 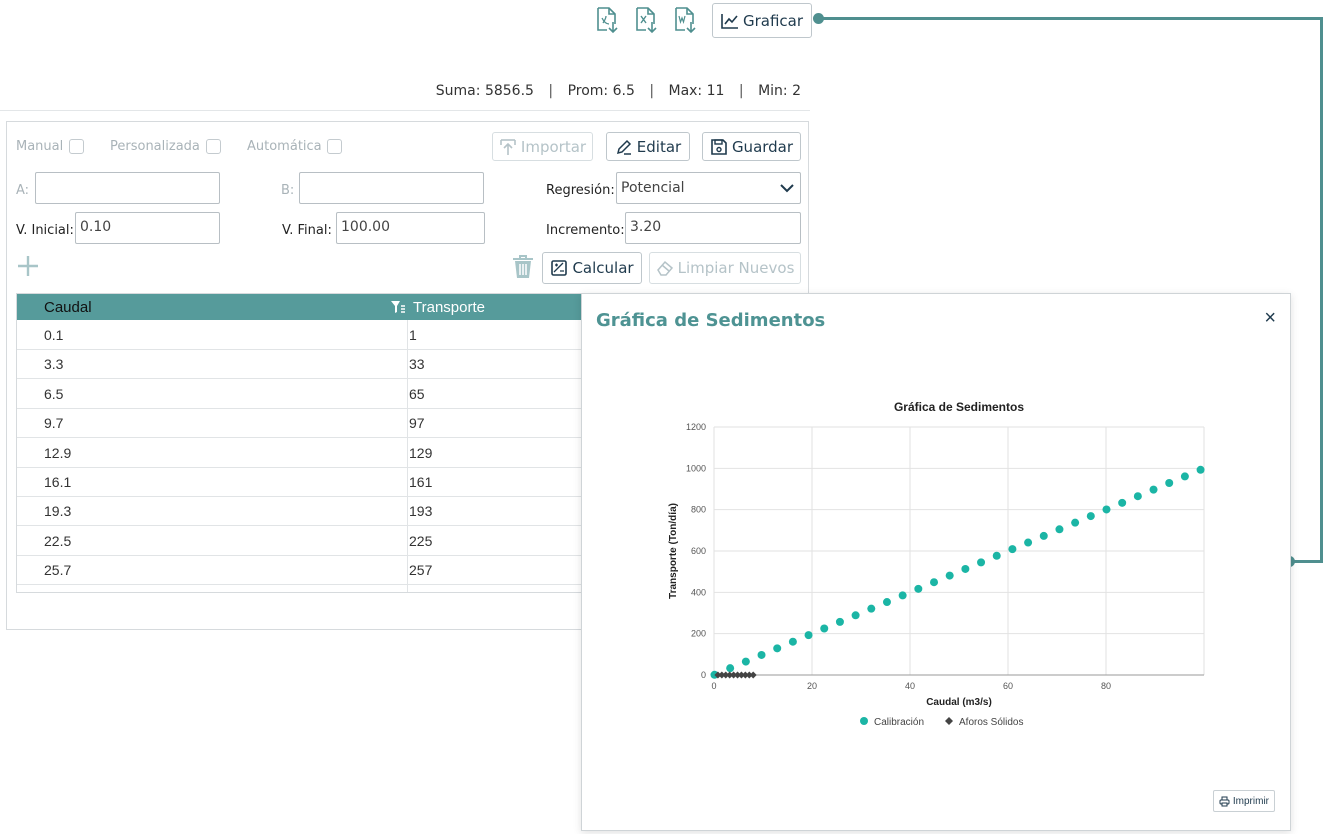 What do you see at coordinates (729, 21) in the screenshot?
I see `line-chart-icon` at bounding box center [729, 21].